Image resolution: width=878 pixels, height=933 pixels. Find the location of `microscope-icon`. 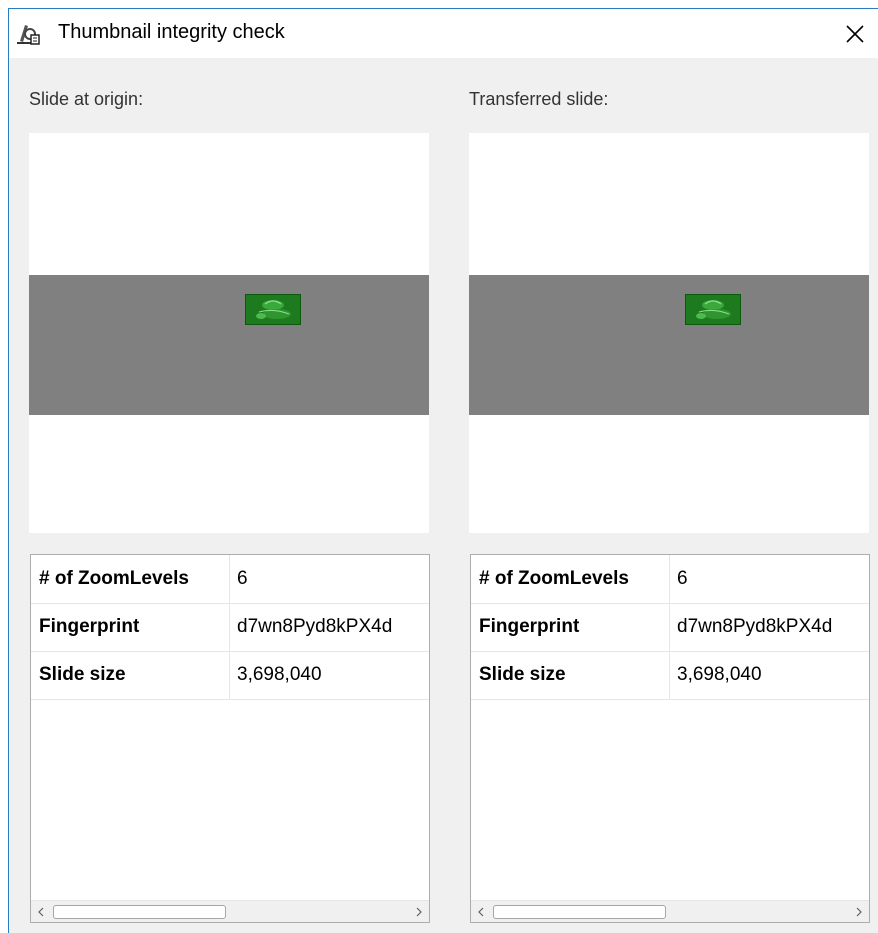

microscope-icon is located at coordinates (28, 35).